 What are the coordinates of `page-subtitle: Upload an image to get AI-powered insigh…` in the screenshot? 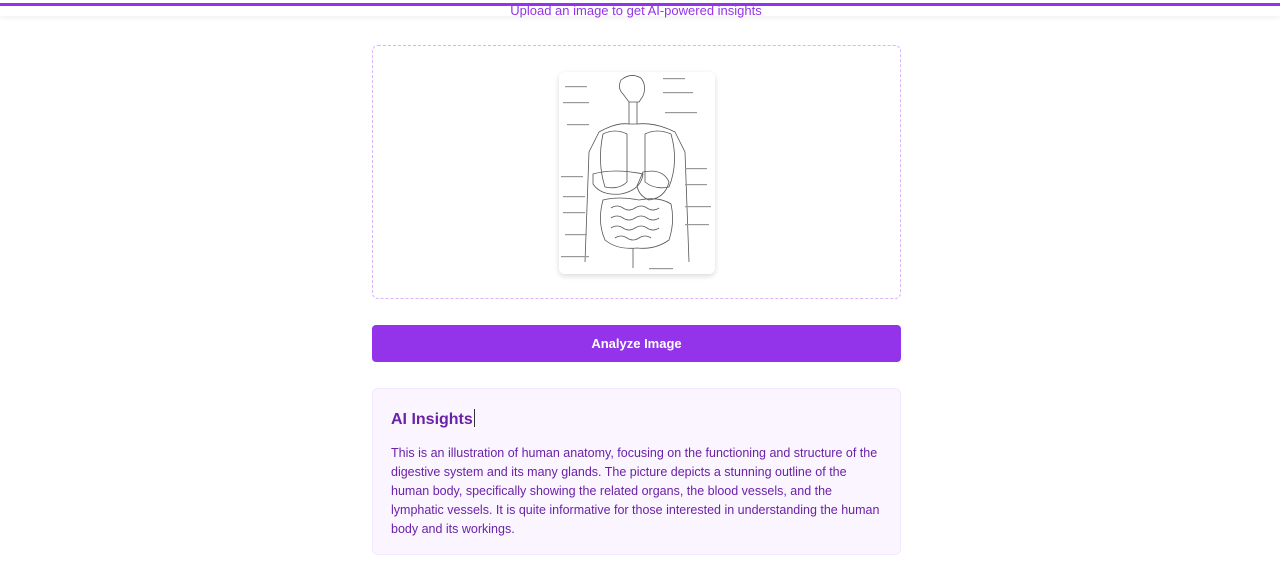 It's located at (636, 10).